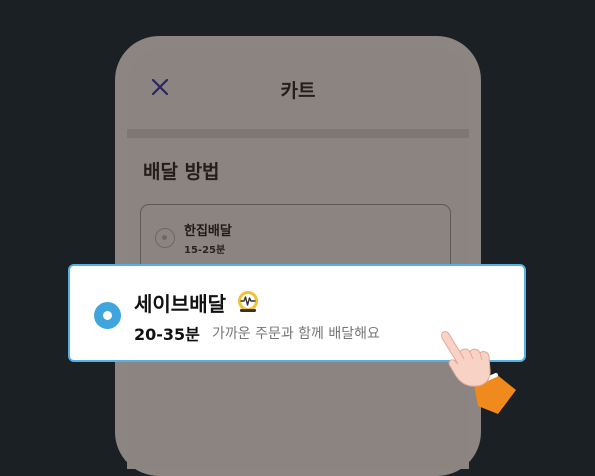 The height and width of the screenshot is (476, 595). What do you see at coordinates (167, 334) in the screenshot?
I see `option-time: 20-35분` at bounding box center [167, 334].